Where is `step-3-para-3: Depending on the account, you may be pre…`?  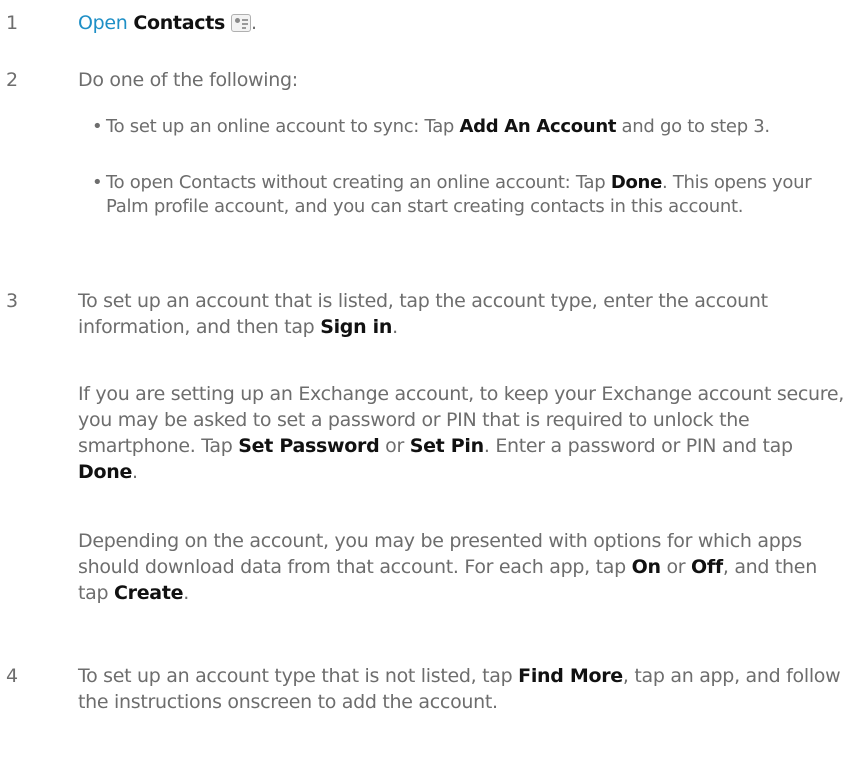 step-3-para-3: Depending on the account, you may be pre… is located at coordinates (447, 567).